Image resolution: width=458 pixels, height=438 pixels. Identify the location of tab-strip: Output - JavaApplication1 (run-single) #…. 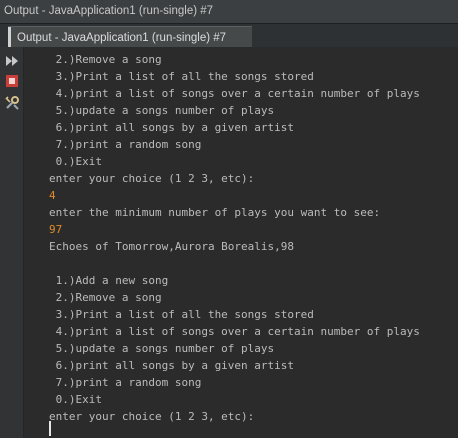
(229, 35).